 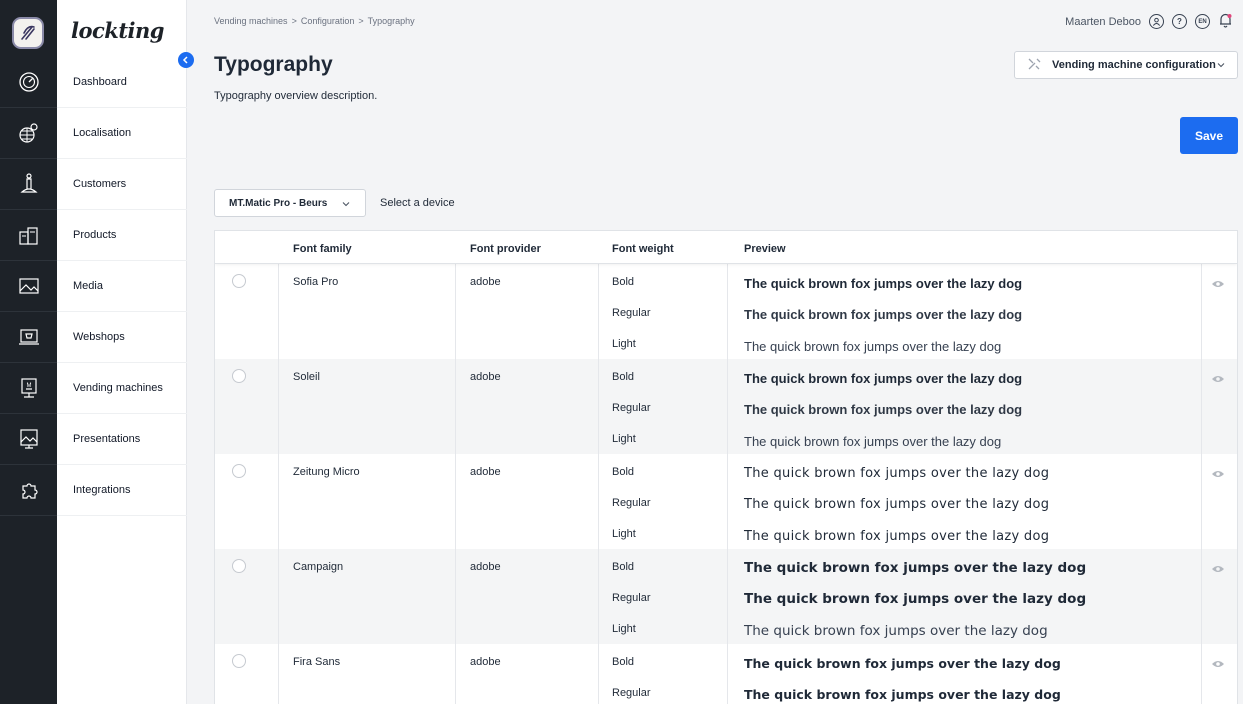 What do you see at coordinates (28, 184) in the screenshot?
I see `customers-icon` at bounding box center [28, 184].